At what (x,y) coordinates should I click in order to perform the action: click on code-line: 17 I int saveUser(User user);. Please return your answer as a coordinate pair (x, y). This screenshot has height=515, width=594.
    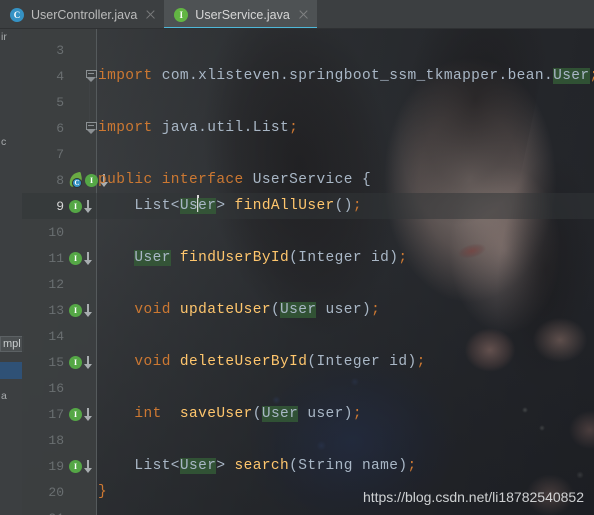
    Looking at the image, I should click on (308, 414).